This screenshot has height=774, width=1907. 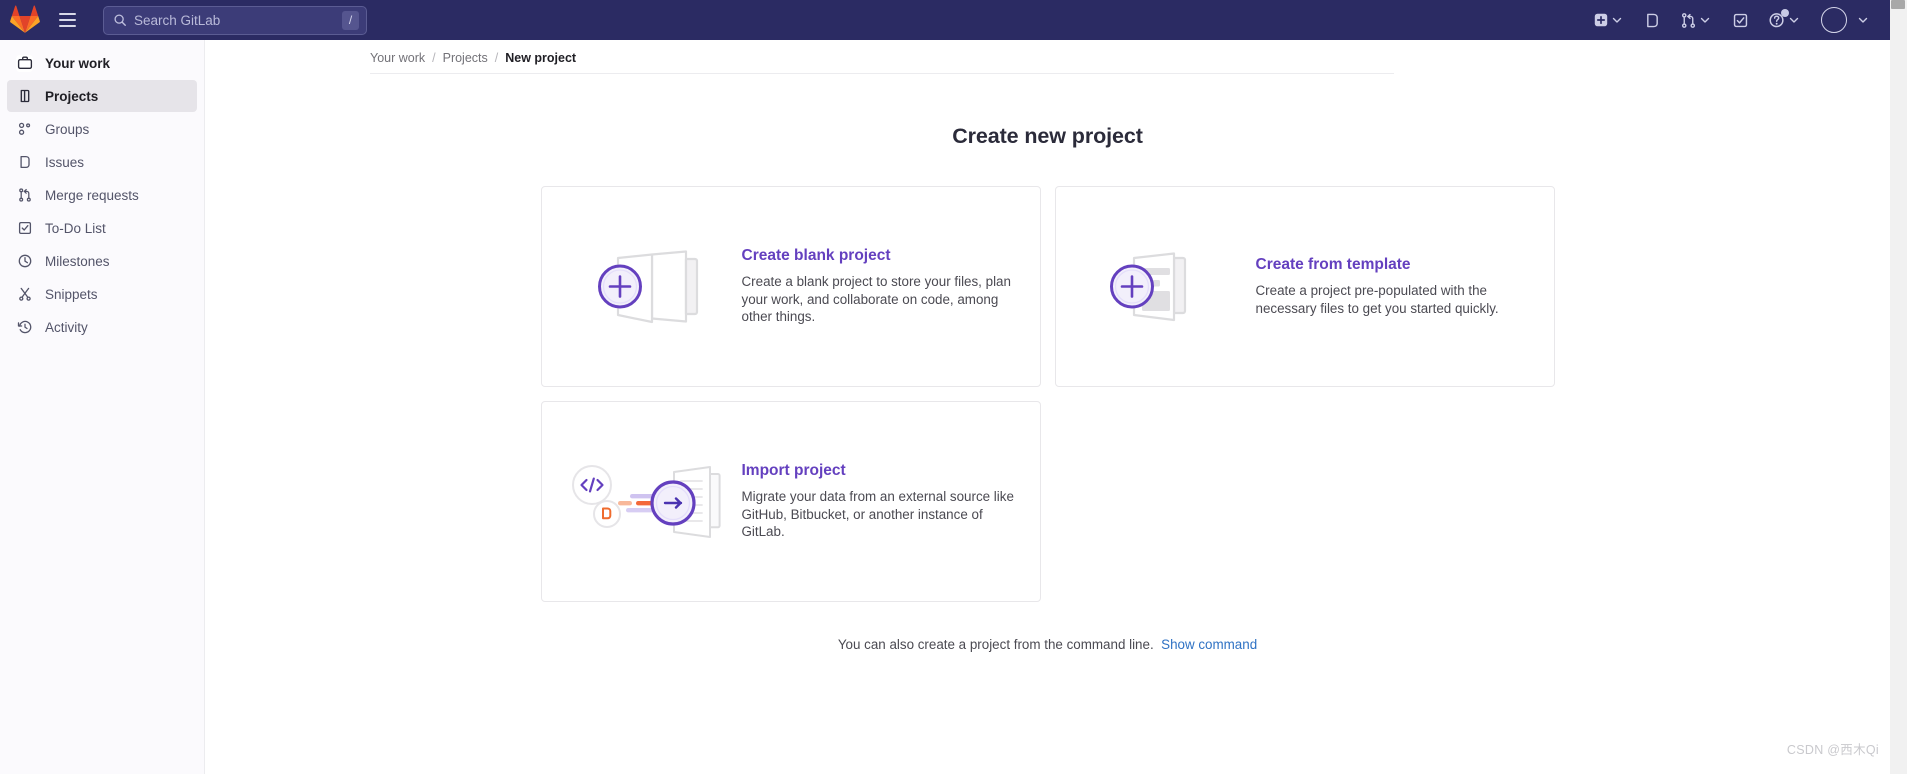 What do you see at coordinates (1898, 4) in the screenshot?
I see `page-scrollbar-thumb` at bounding box center [1898, 4].